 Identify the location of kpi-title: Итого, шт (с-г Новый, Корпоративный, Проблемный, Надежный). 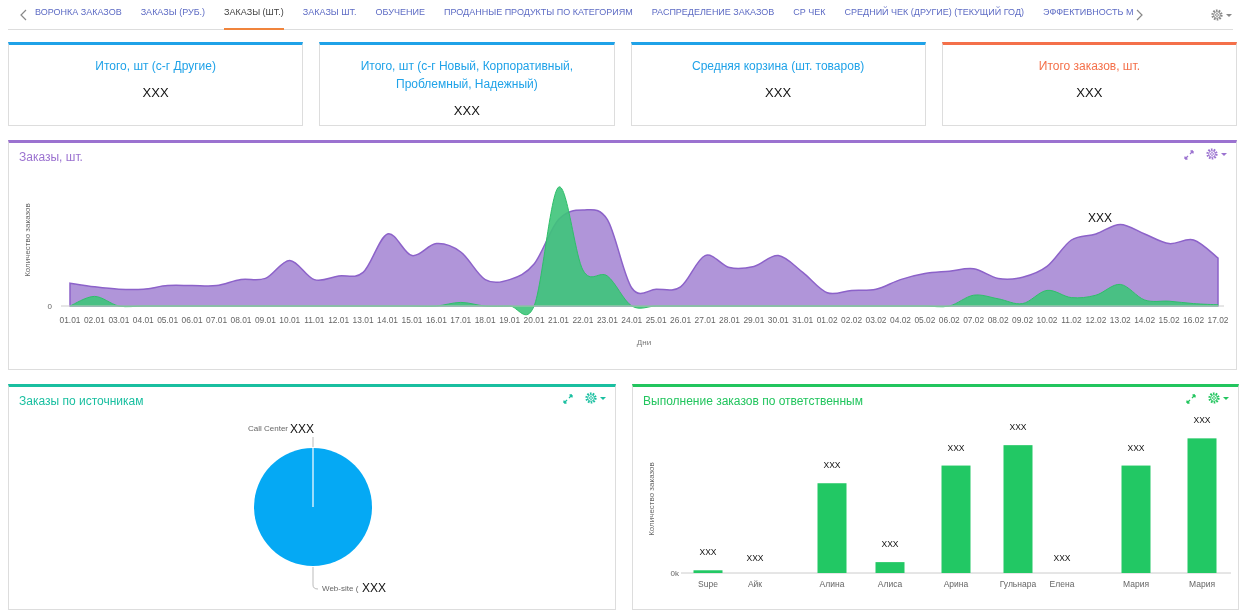
(467, 75).